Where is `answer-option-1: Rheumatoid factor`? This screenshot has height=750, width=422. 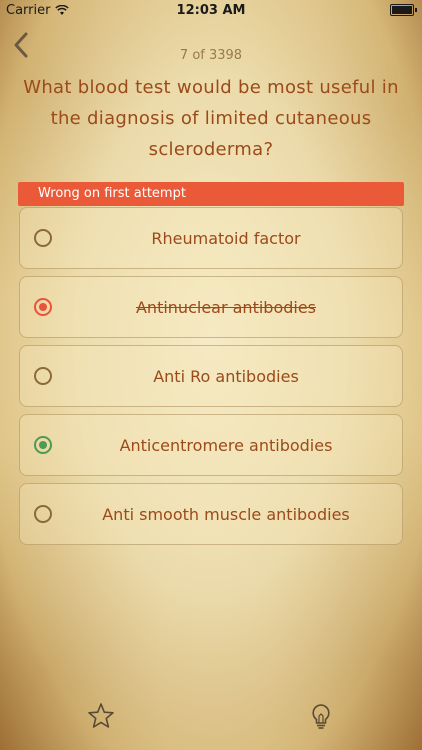 answer-option-1: Rheumatoid factor is located at coordinates (211, 238).